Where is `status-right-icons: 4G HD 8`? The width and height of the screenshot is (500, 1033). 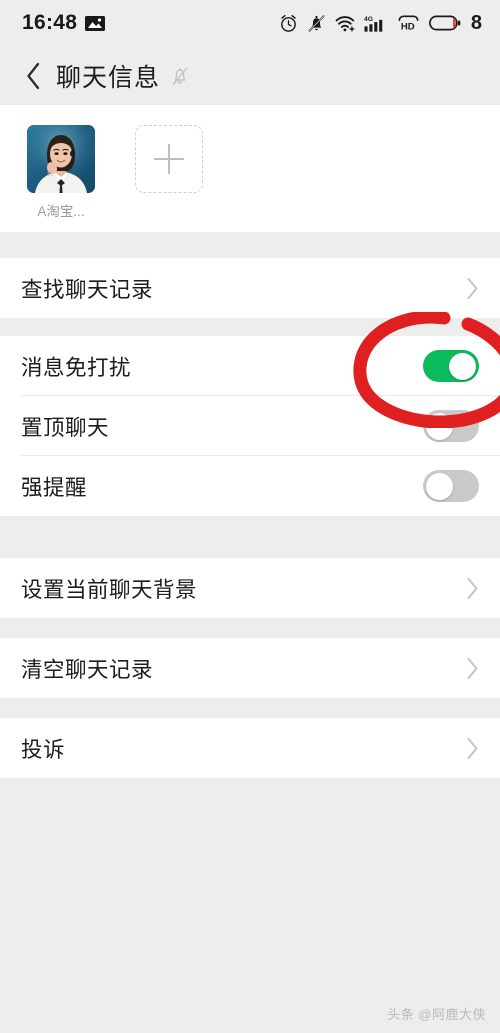 status-right-icons: 4G HD 8 is located at coordinates (380, 23).